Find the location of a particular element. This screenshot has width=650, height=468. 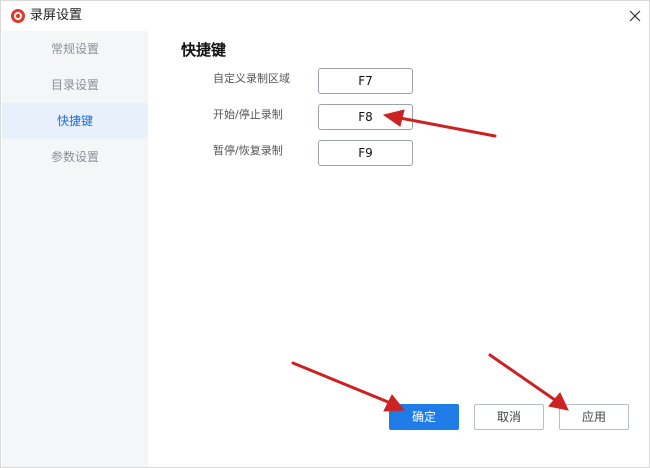

hotkey-label-pause-resume: 暂停/恢复录制 is located at coordinates (248, 150).